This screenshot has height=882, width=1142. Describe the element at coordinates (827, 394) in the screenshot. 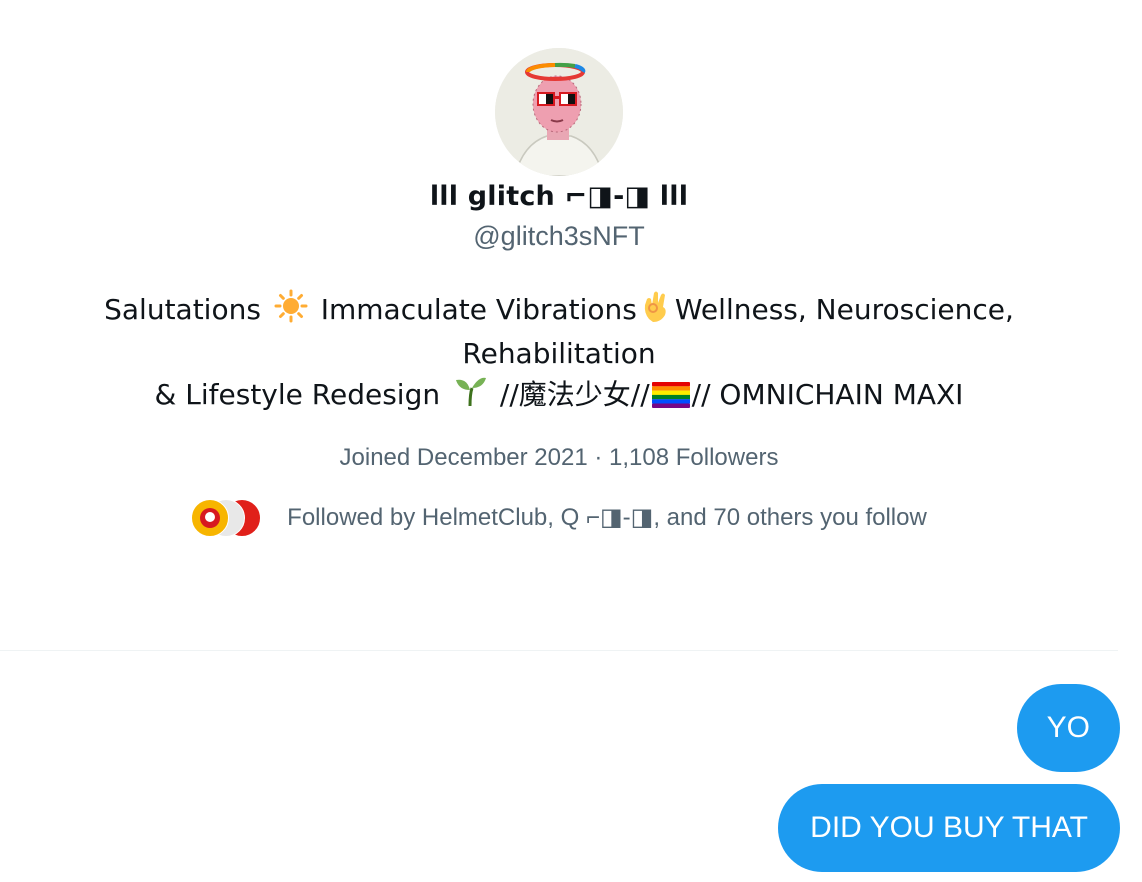

I see `bio-text: // OMNICHAIN MAXI` at that location.